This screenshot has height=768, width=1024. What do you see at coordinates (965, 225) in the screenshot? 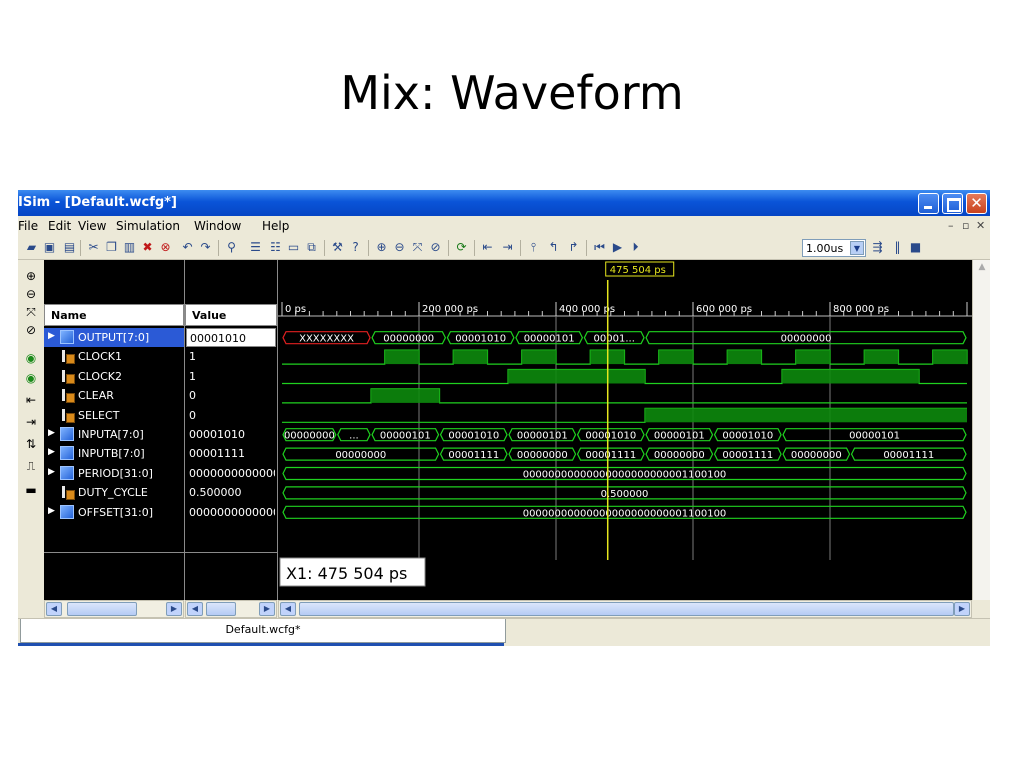
I see `mdi-restore-icon: ▫` at bounding box center [965, 225].